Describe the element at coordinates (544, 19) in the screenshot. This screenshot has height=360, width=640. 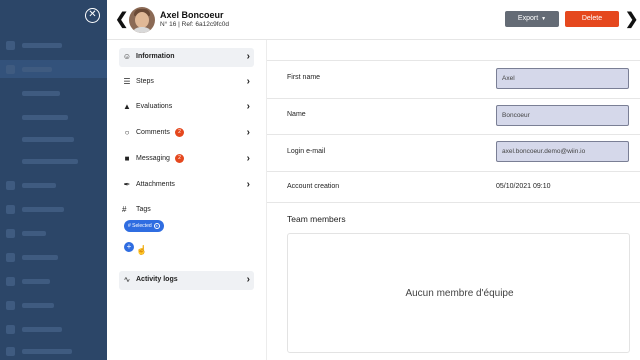
I see `caret-down-icon: ▼` at that location.